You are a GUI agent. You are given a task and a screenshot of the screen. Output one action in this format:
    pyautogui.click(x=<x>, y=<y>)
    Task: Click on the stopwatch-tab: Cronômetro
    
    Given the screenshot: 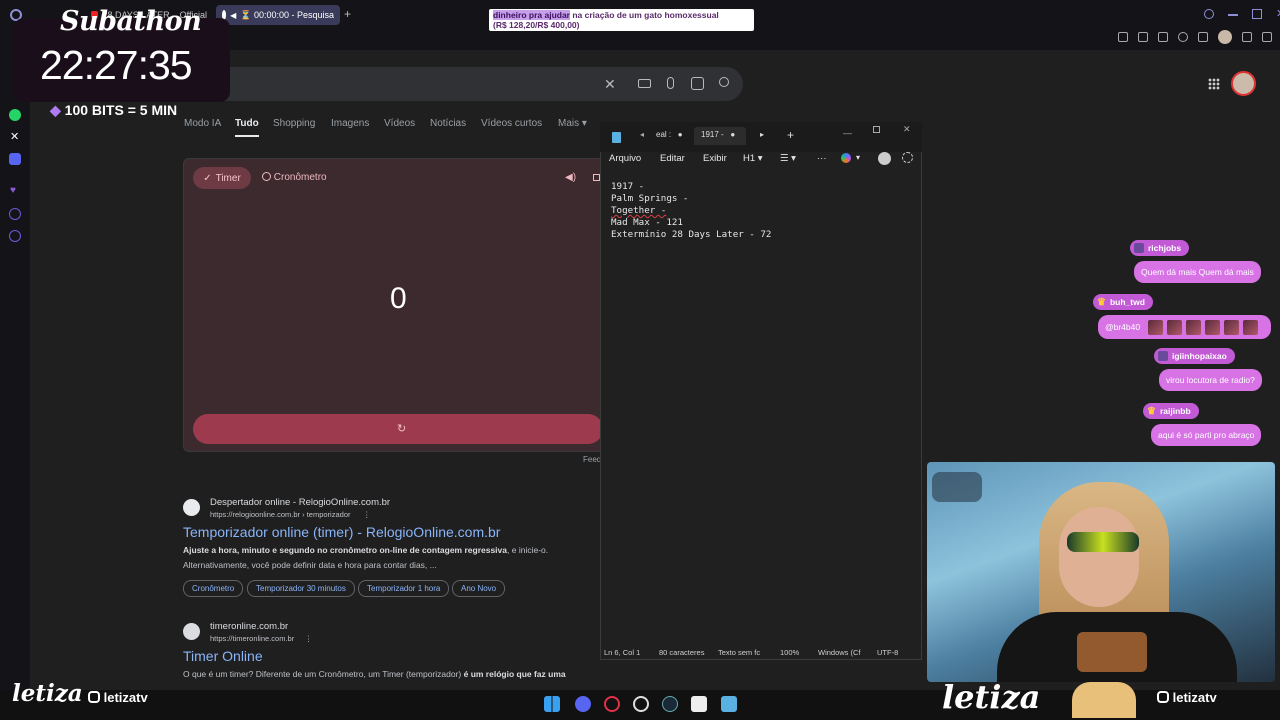 What is the action you would take?
    pyautogui.click(x=294, y=177)
    